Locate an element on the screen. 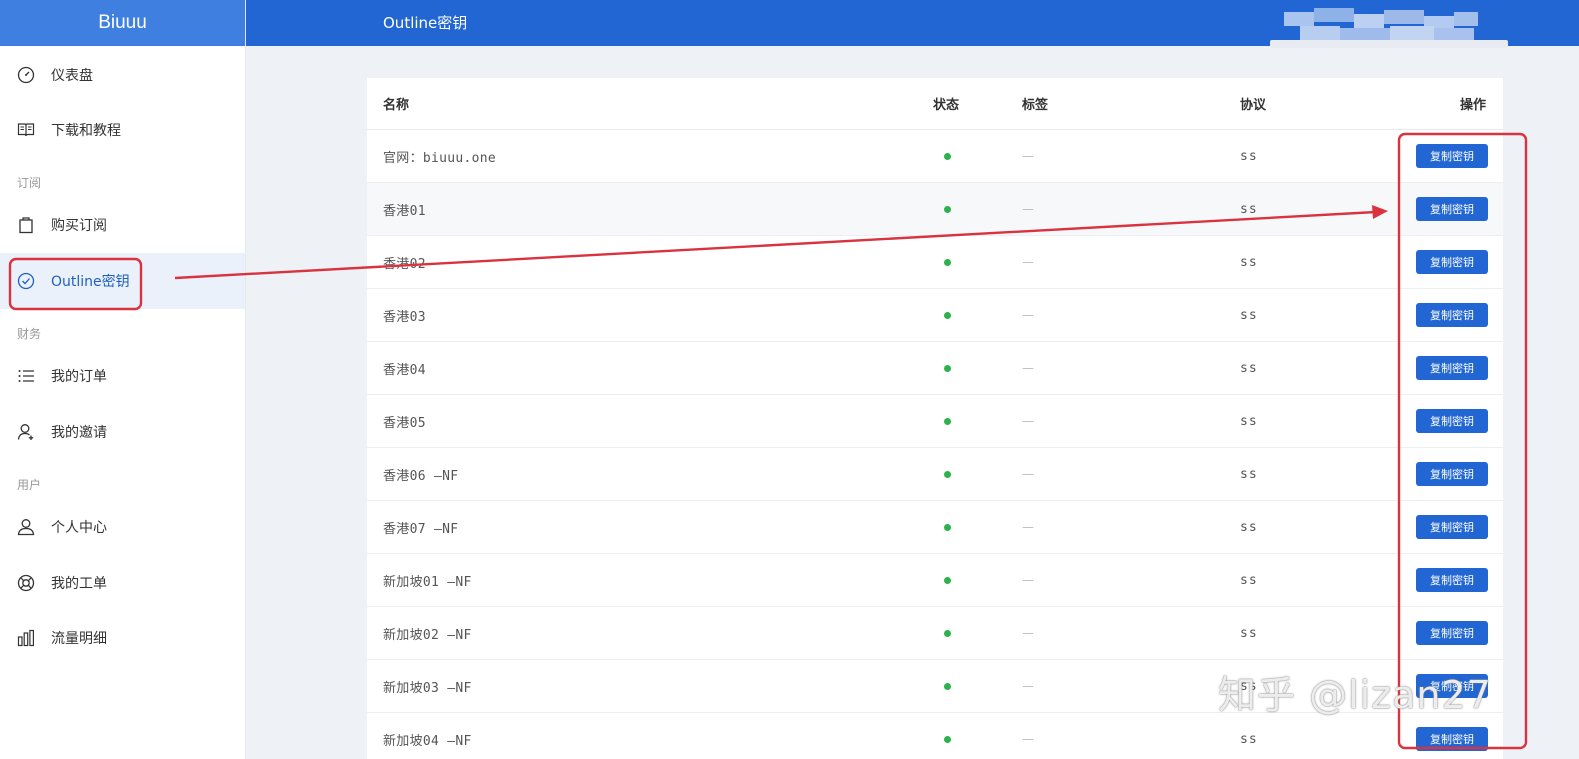  book-icon is located at coordinates (26, 130).